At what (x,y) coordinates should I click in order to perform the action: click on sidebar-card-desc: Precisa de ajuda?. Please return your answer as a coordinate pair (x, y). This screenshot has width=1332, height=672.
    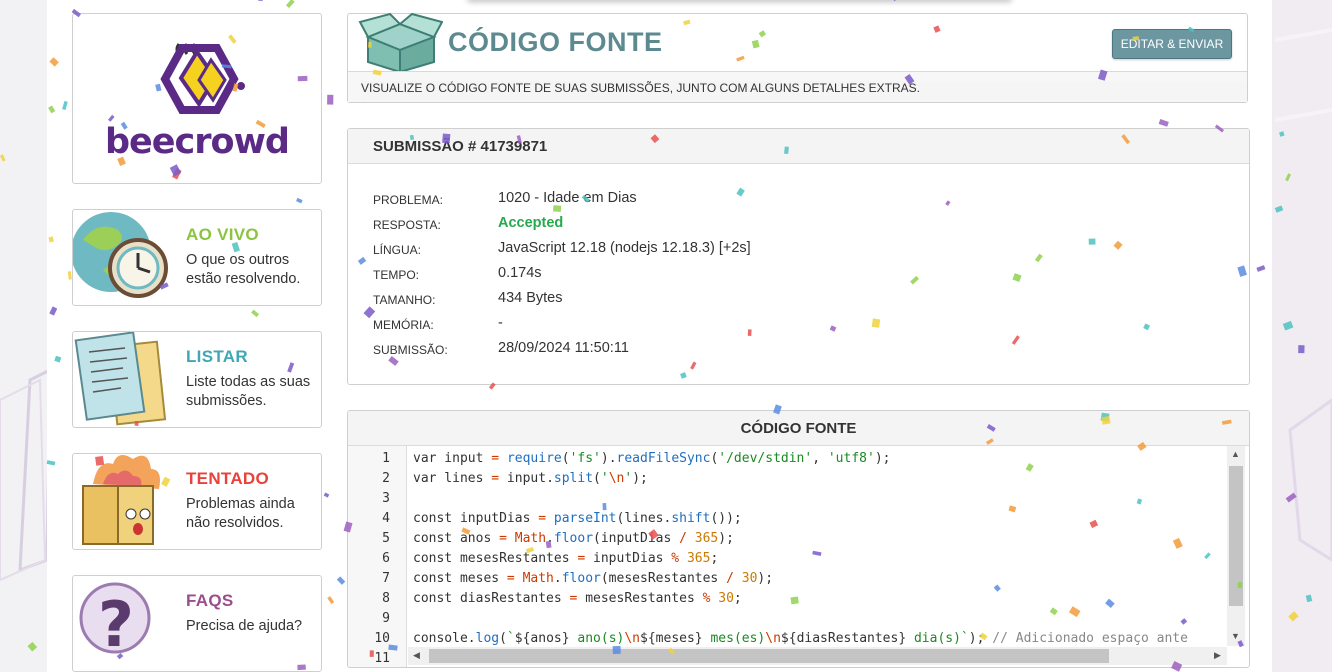
    Looking at the image, I should click on (244, 626).